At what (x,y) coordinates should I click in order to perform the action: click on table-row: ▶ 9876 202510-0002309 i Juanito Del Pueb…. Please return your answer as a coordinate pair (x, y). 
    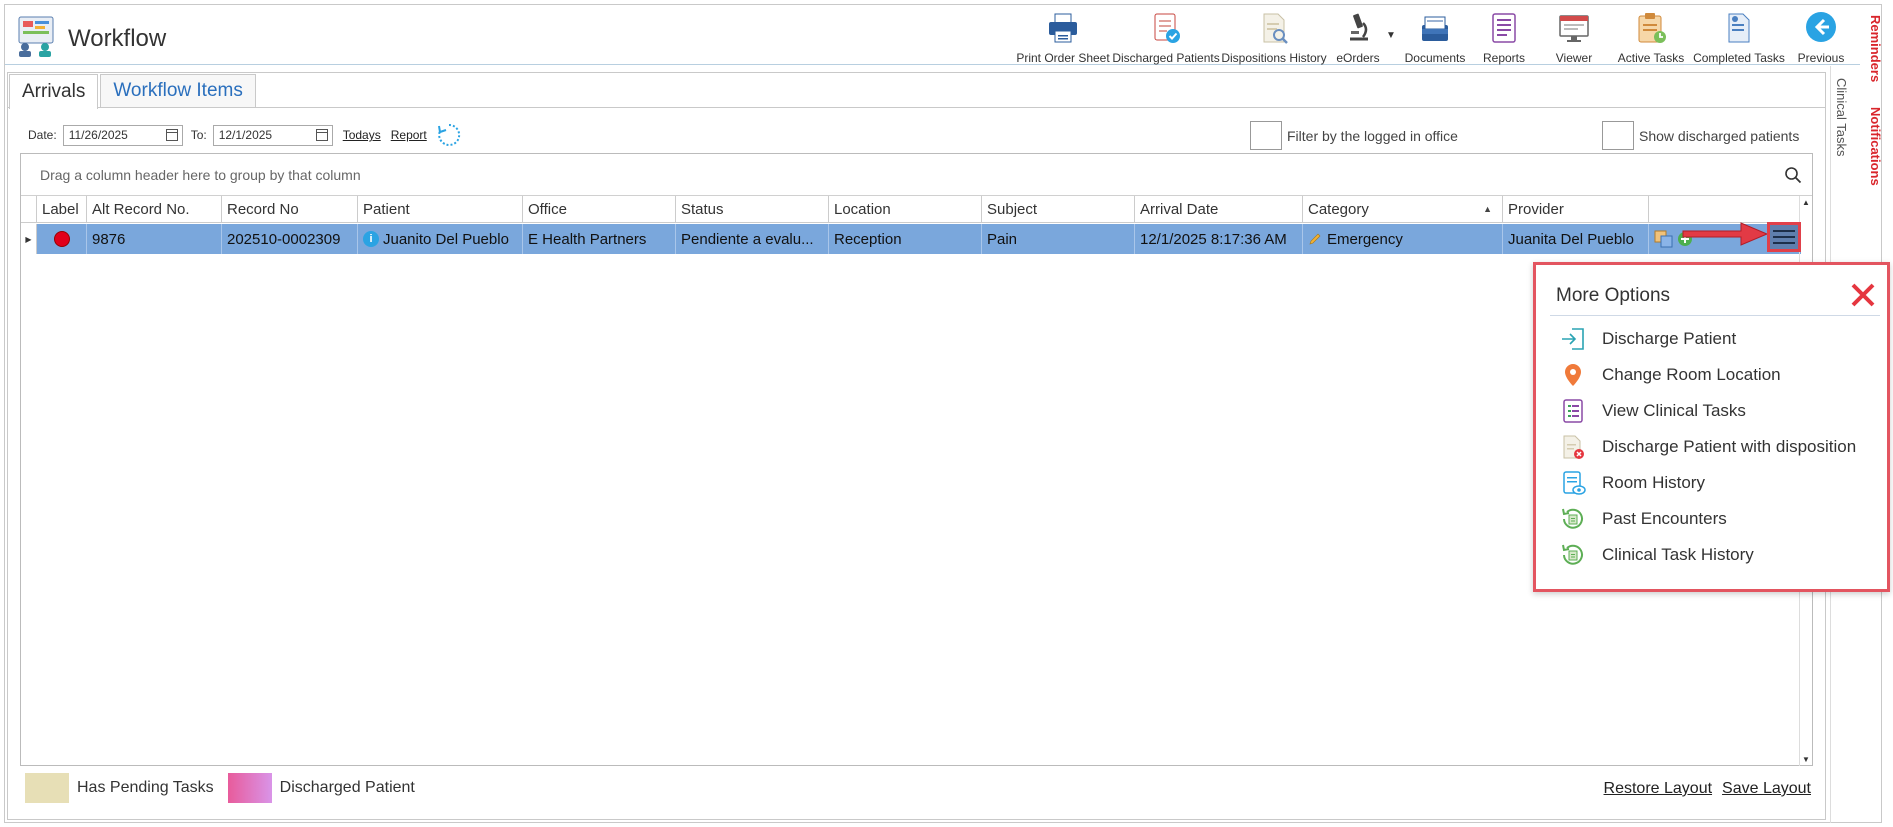
    Looking at the image, I should click on (911, 239).